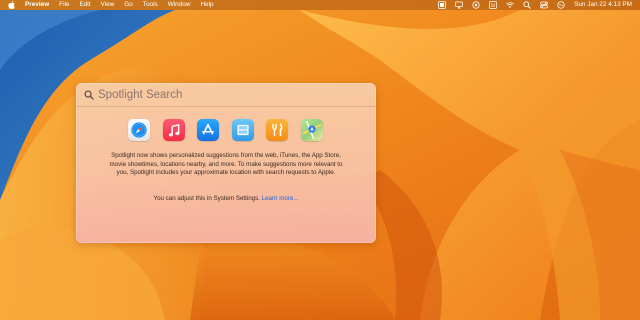 The height and width of the screenshot is (320, 640). I want to click on menu-window: Window, so click(179, 5).